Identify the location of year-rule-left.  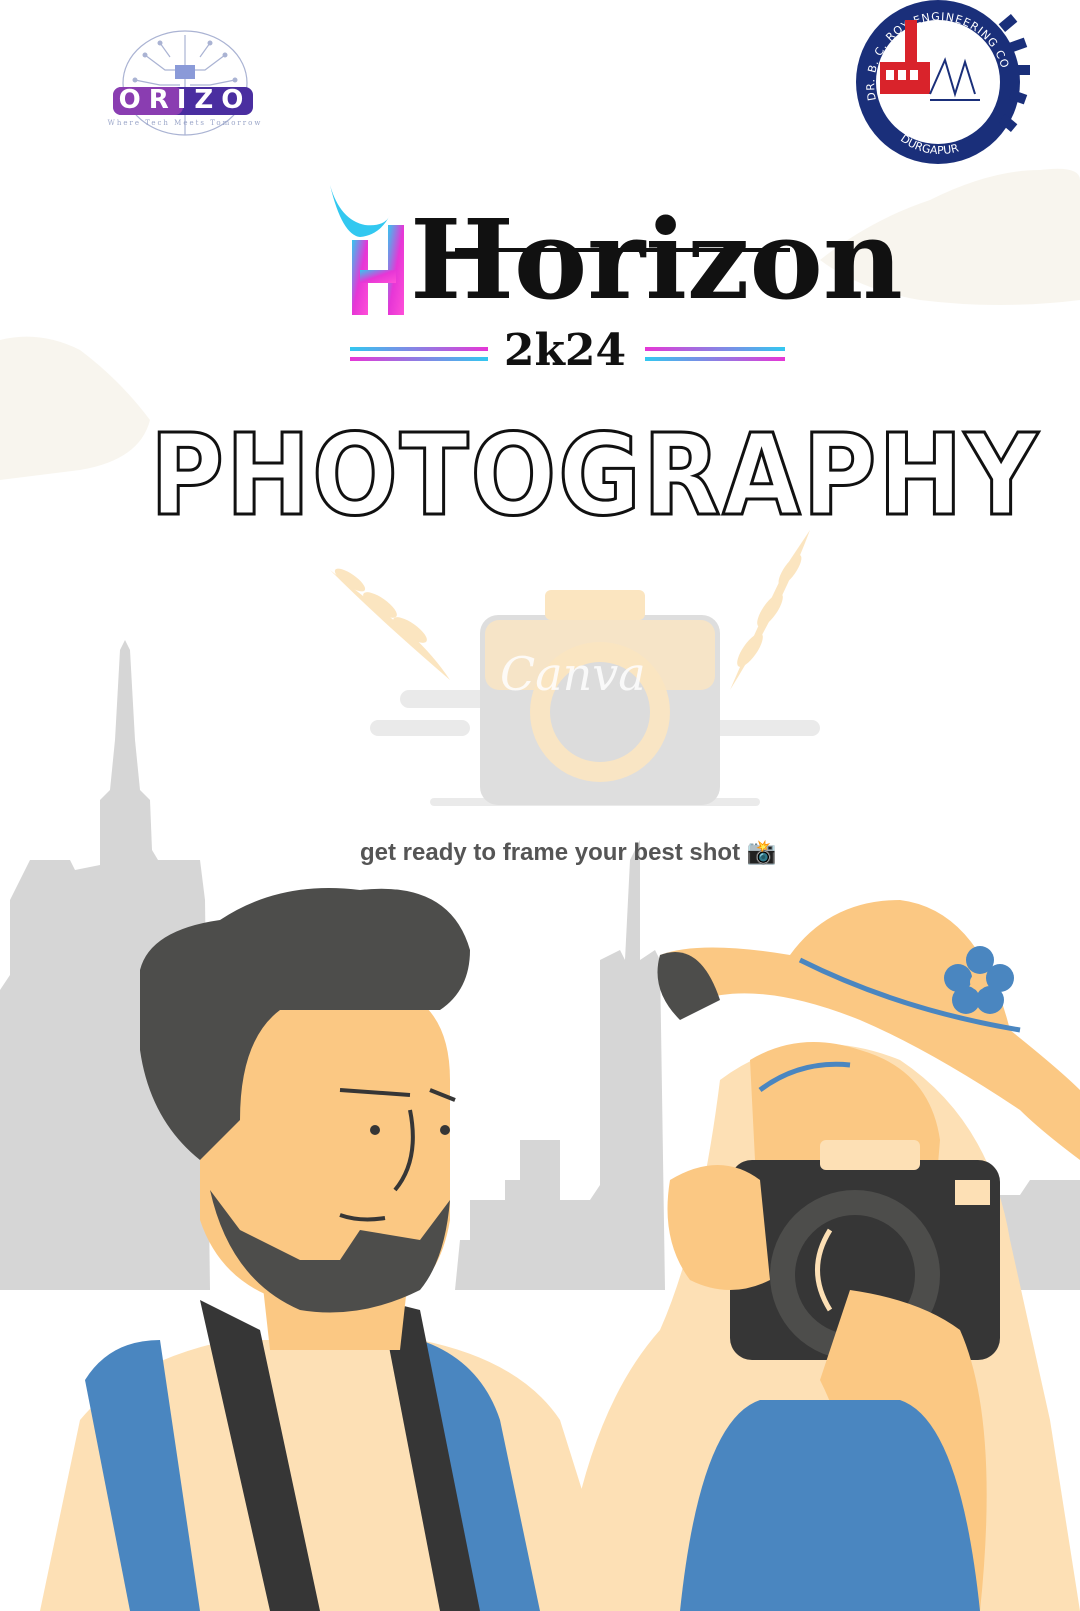
(419, 349).